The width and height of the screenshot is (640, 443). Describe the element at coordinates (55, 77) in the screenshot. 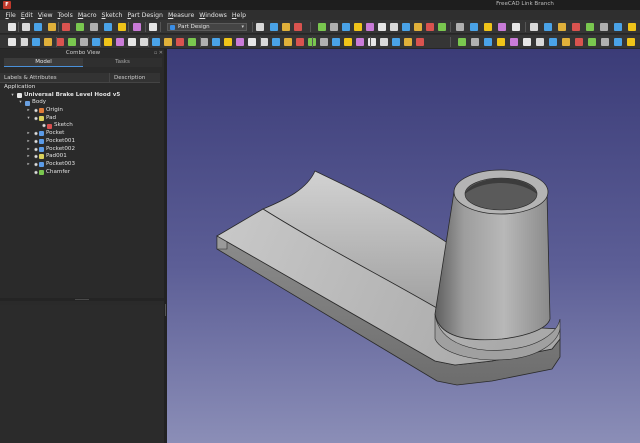

I see `column-labels-attributes: Labels & Attributes` at that location.